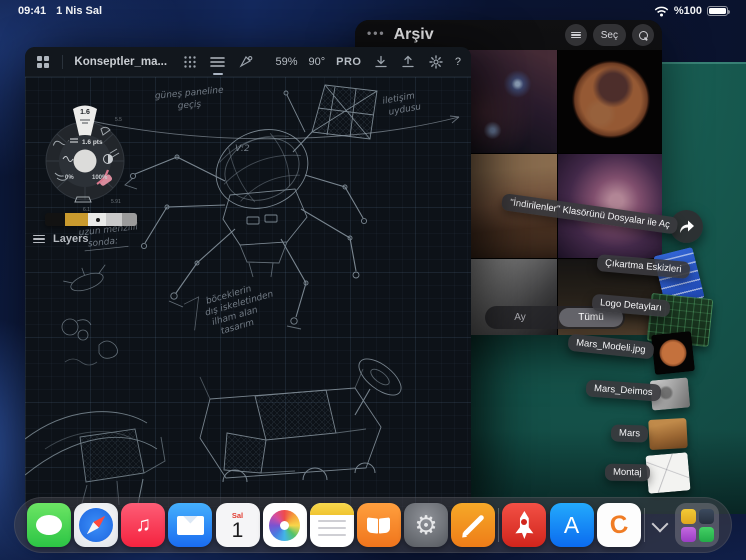  I want to click on pen-nib-icon, so click(246, 61).